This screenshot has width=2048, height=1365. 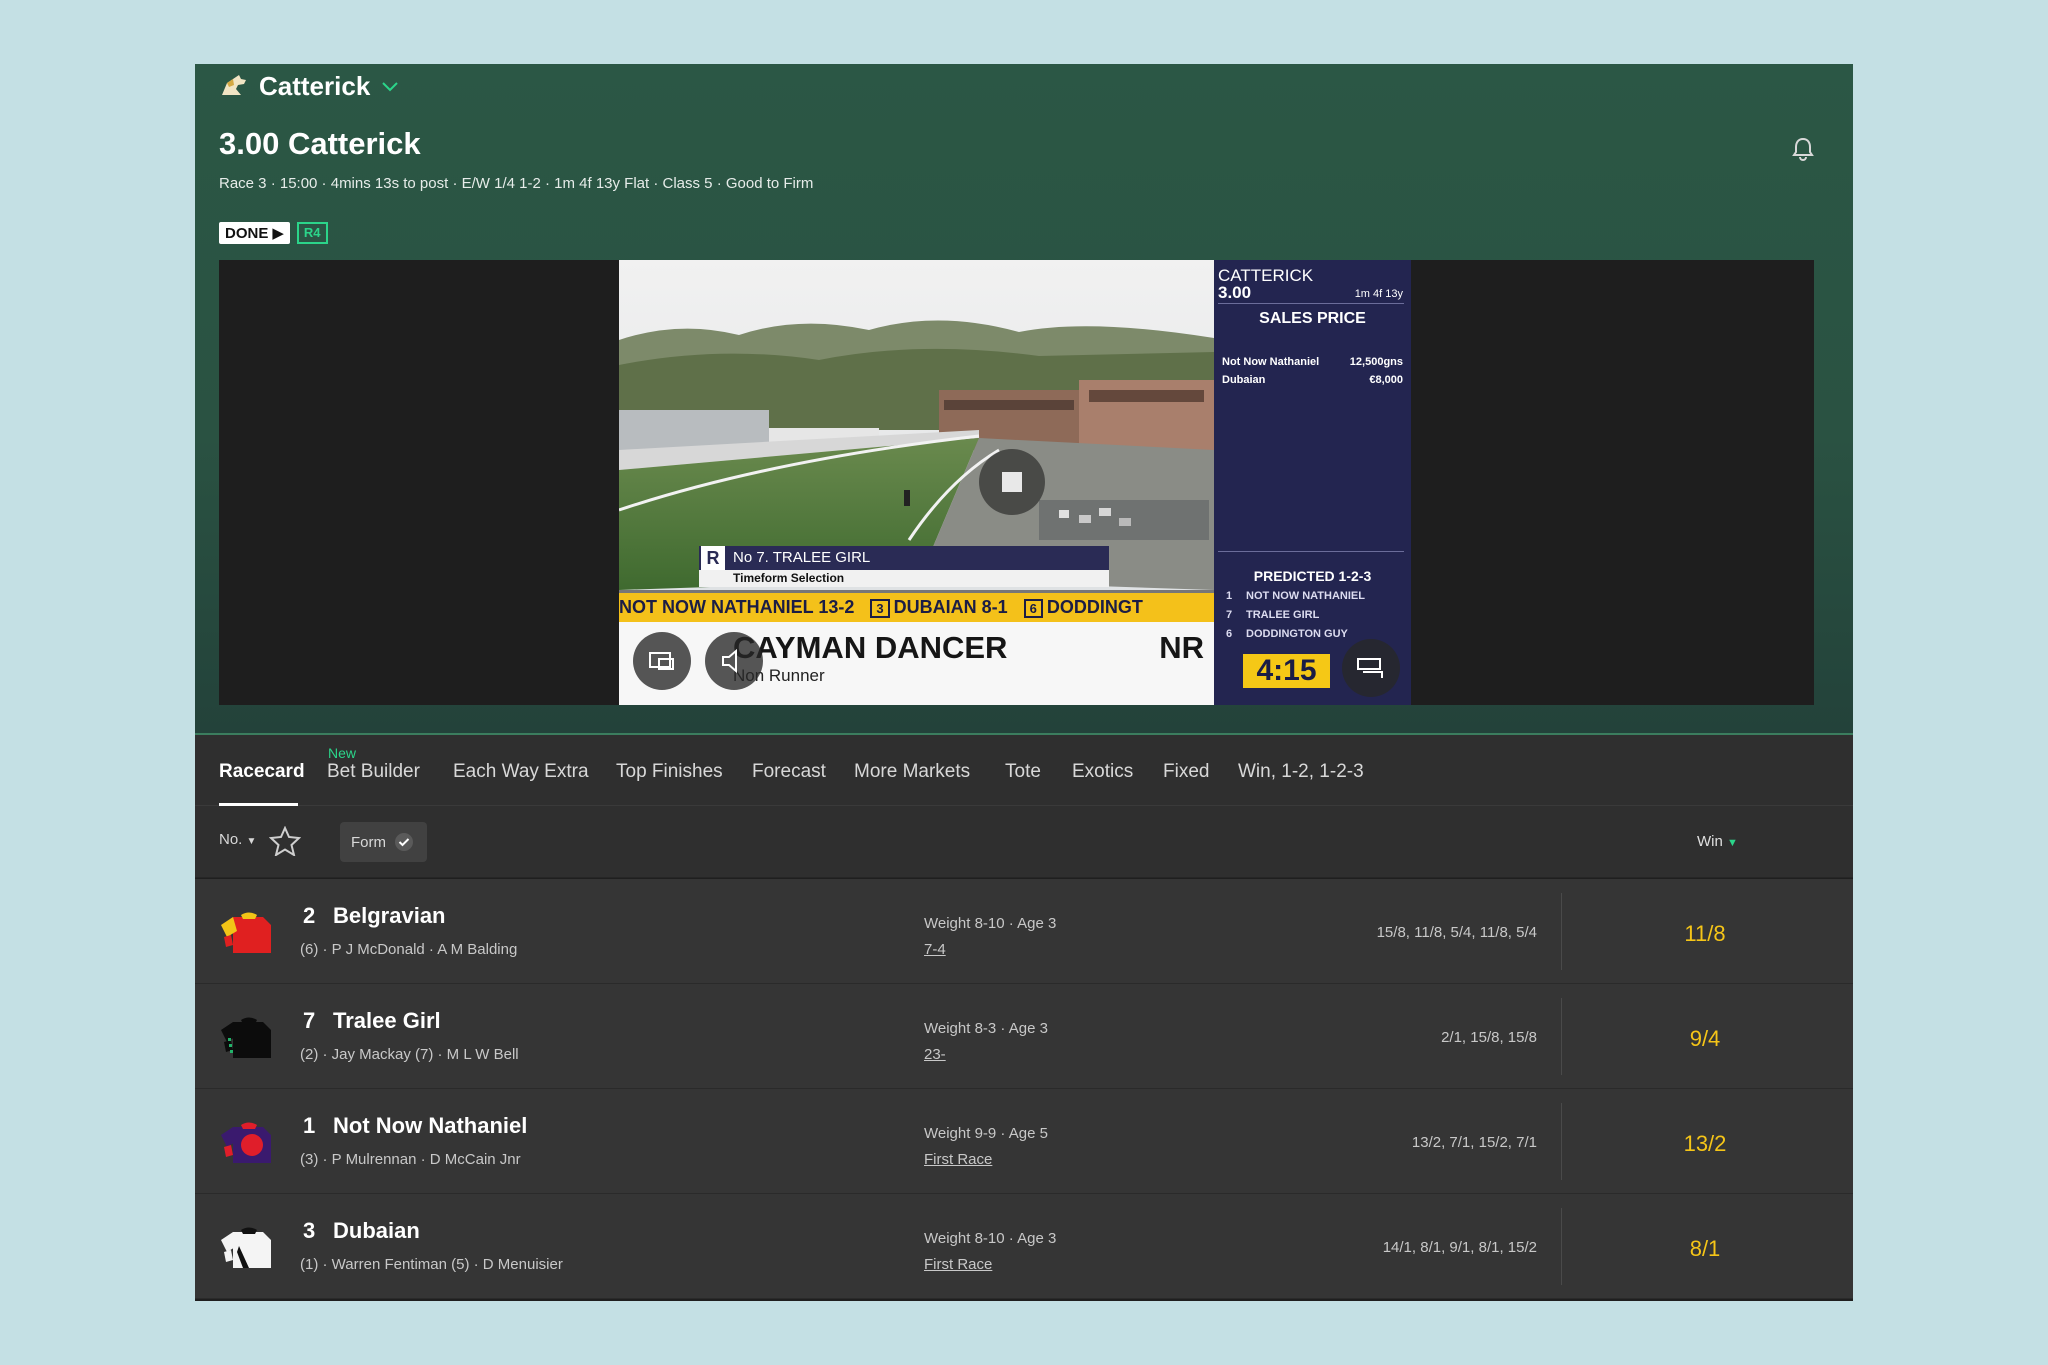 I want to click on win-sort-dropdown: Win ▼, so click(x=1717, y=841).